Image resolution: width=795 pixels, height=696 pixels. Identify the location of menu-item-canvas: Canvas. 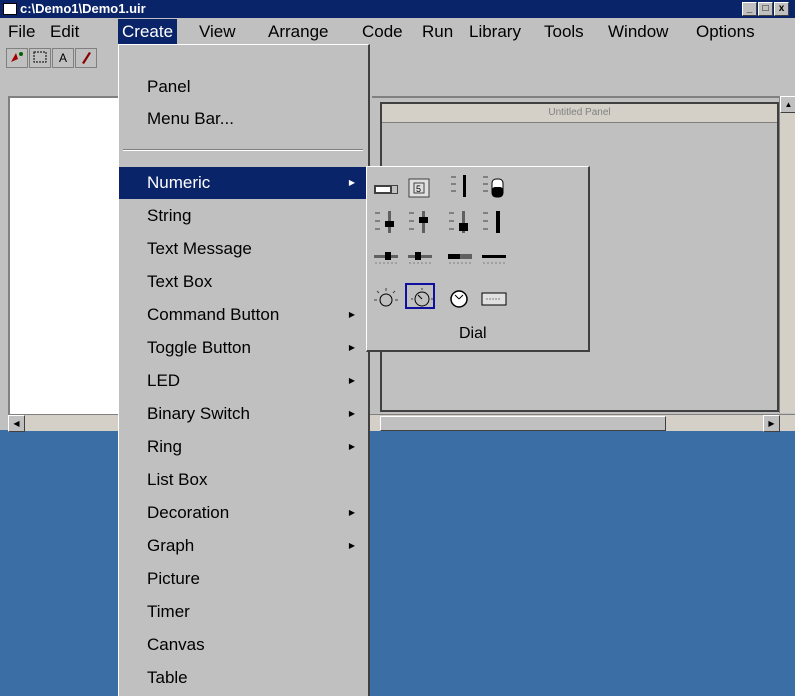
(243, 645).